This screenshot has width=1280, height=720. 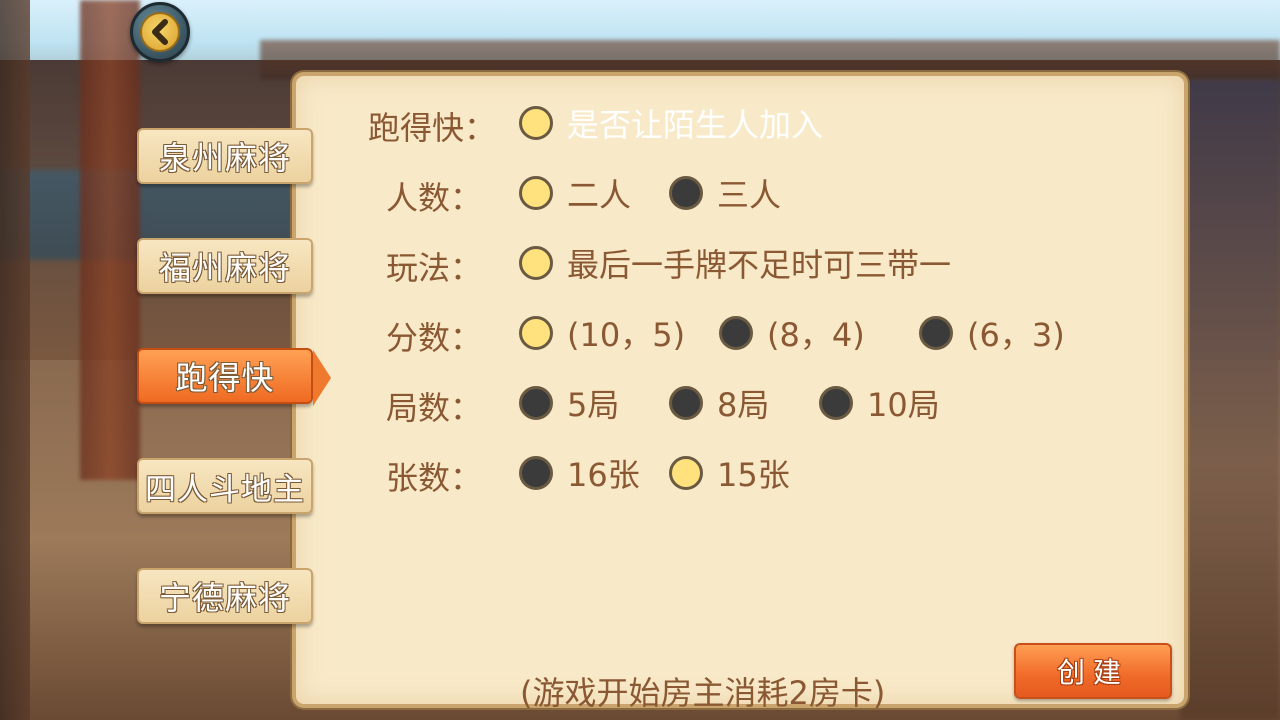 I want to click on option-label: 是否让陌生人加入, so click(x=695, y=125).